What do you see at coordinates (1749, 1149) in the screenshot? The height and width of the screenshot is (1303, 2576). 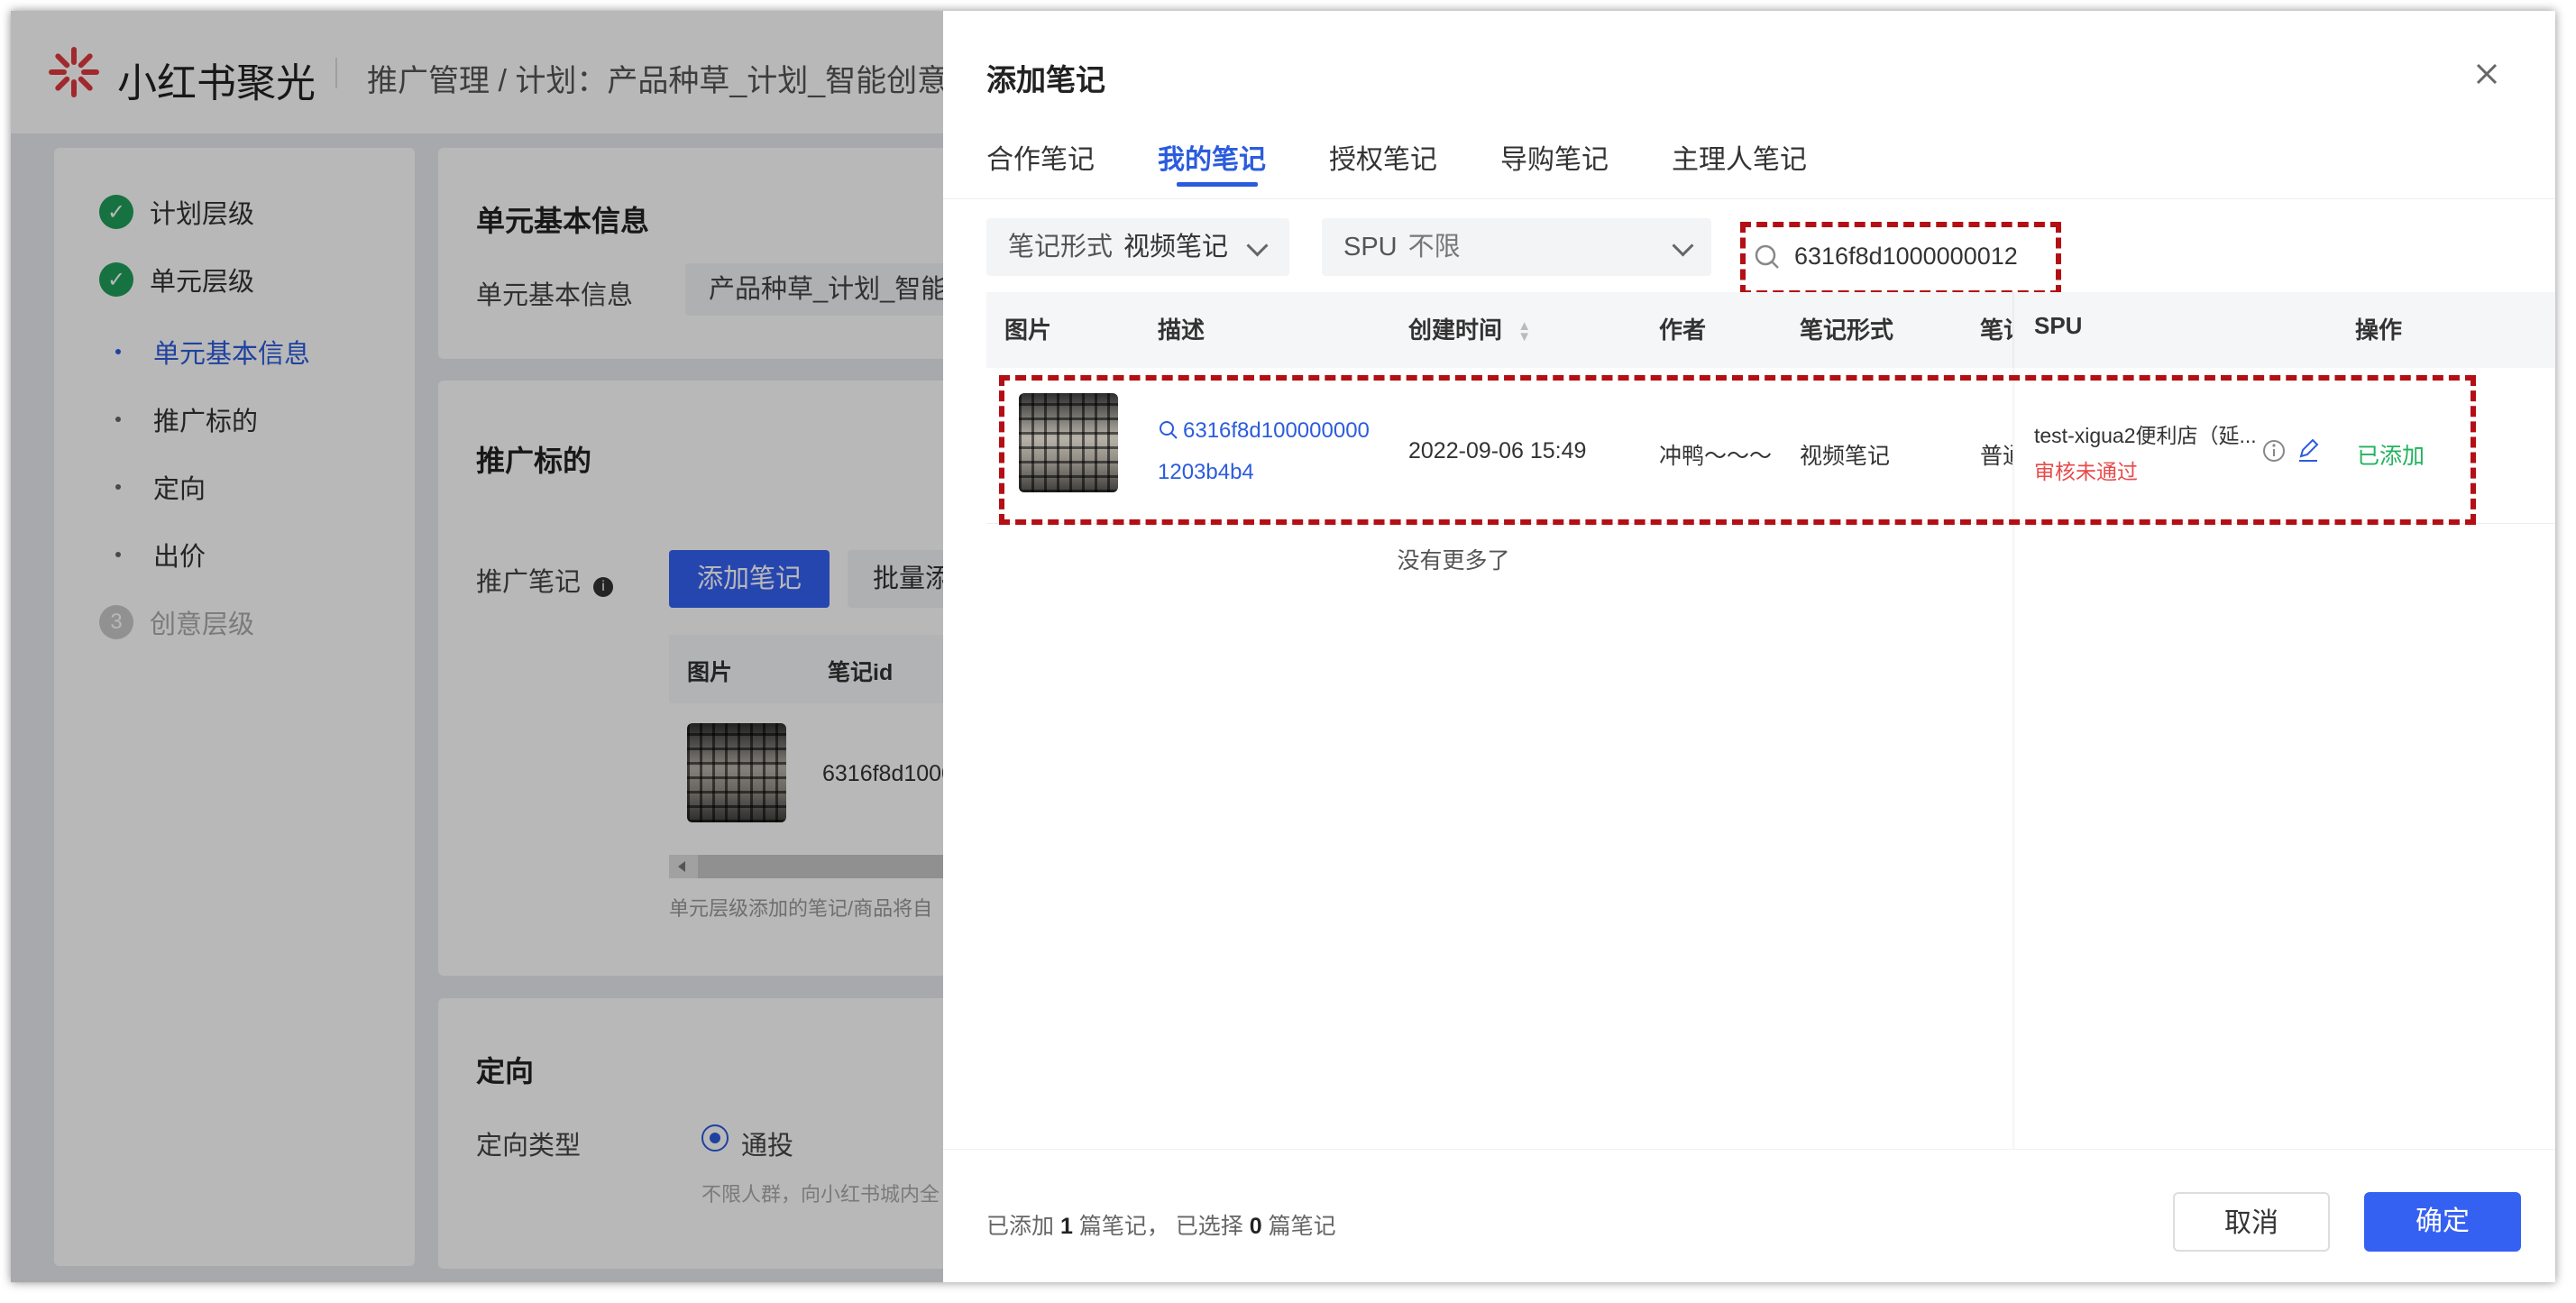 I see `footer-divider` at bounding box center [1749, 1149].